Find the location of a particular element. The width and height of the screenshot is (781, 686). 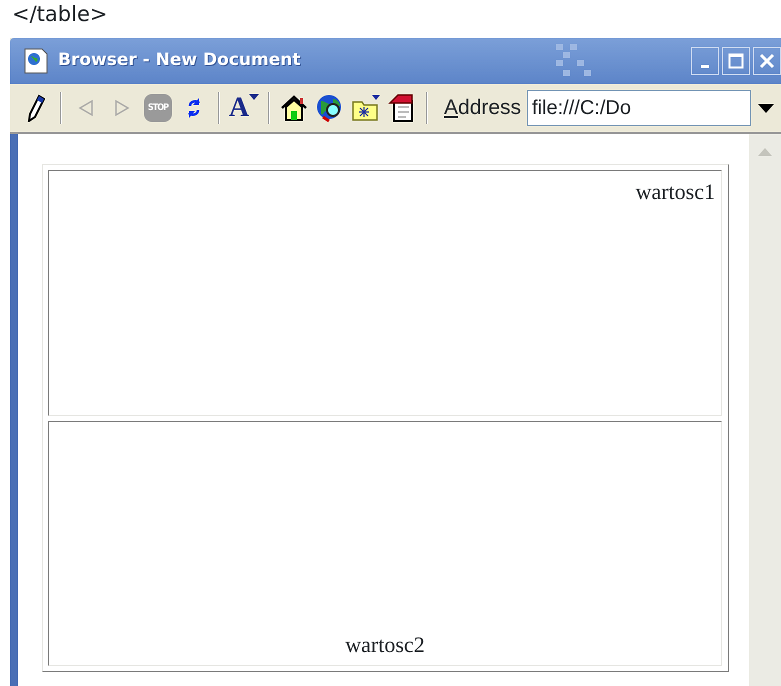

maximize-button is located at coordinates (736, 61).